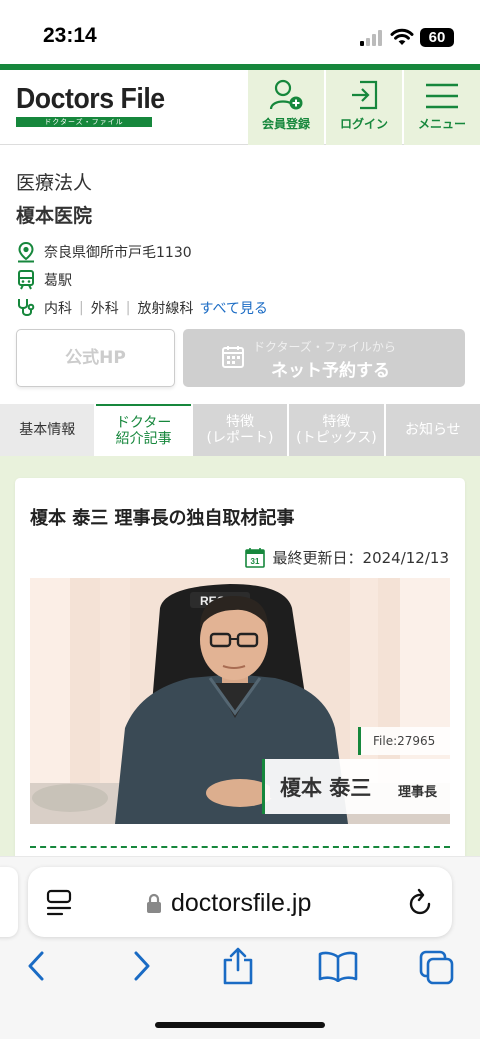  I want to click on cellular-signal-icon, so click(372, 38).